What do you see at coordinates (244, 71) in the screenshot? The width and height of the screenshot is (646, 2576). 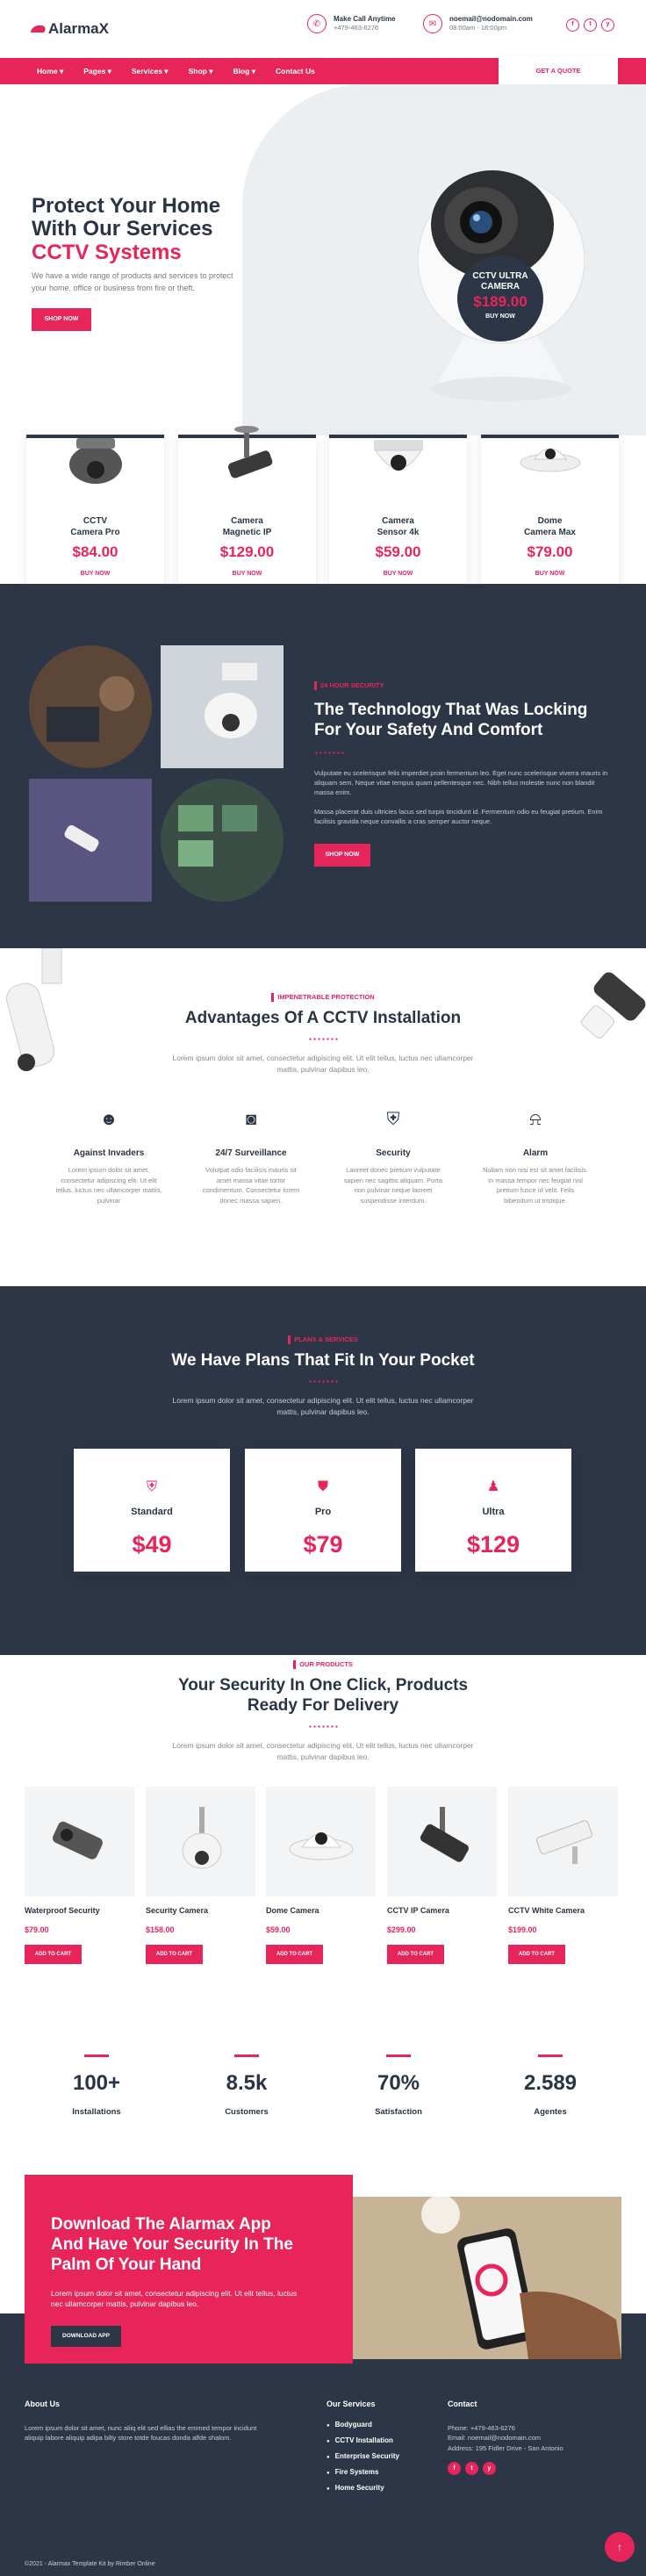 I see `nav-blog: Blog ▾` at bounding box center [244, 71].